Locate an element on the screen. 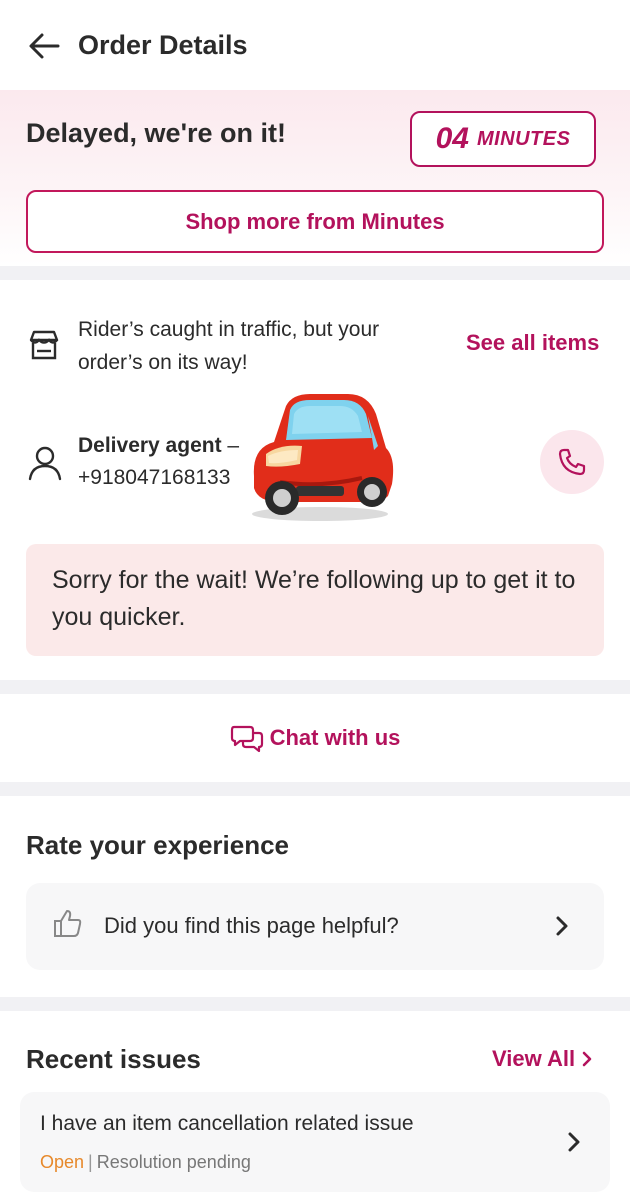 The image size is (630, 1200). minutes-brand-badge: 04 MINUTES is located at coordinates (503, 139).